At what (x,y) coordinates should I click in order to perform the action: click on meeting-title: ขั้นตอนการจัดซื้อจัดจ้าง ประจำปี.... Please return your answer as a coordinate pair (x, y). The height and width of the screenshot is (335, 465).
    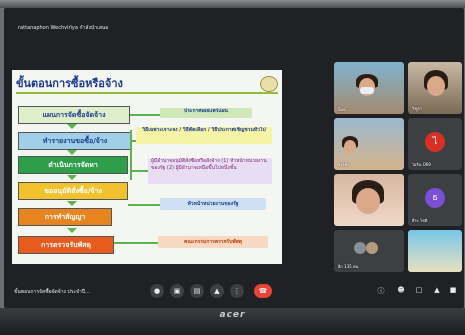
    Looking at the image, I should click on (52, 292).